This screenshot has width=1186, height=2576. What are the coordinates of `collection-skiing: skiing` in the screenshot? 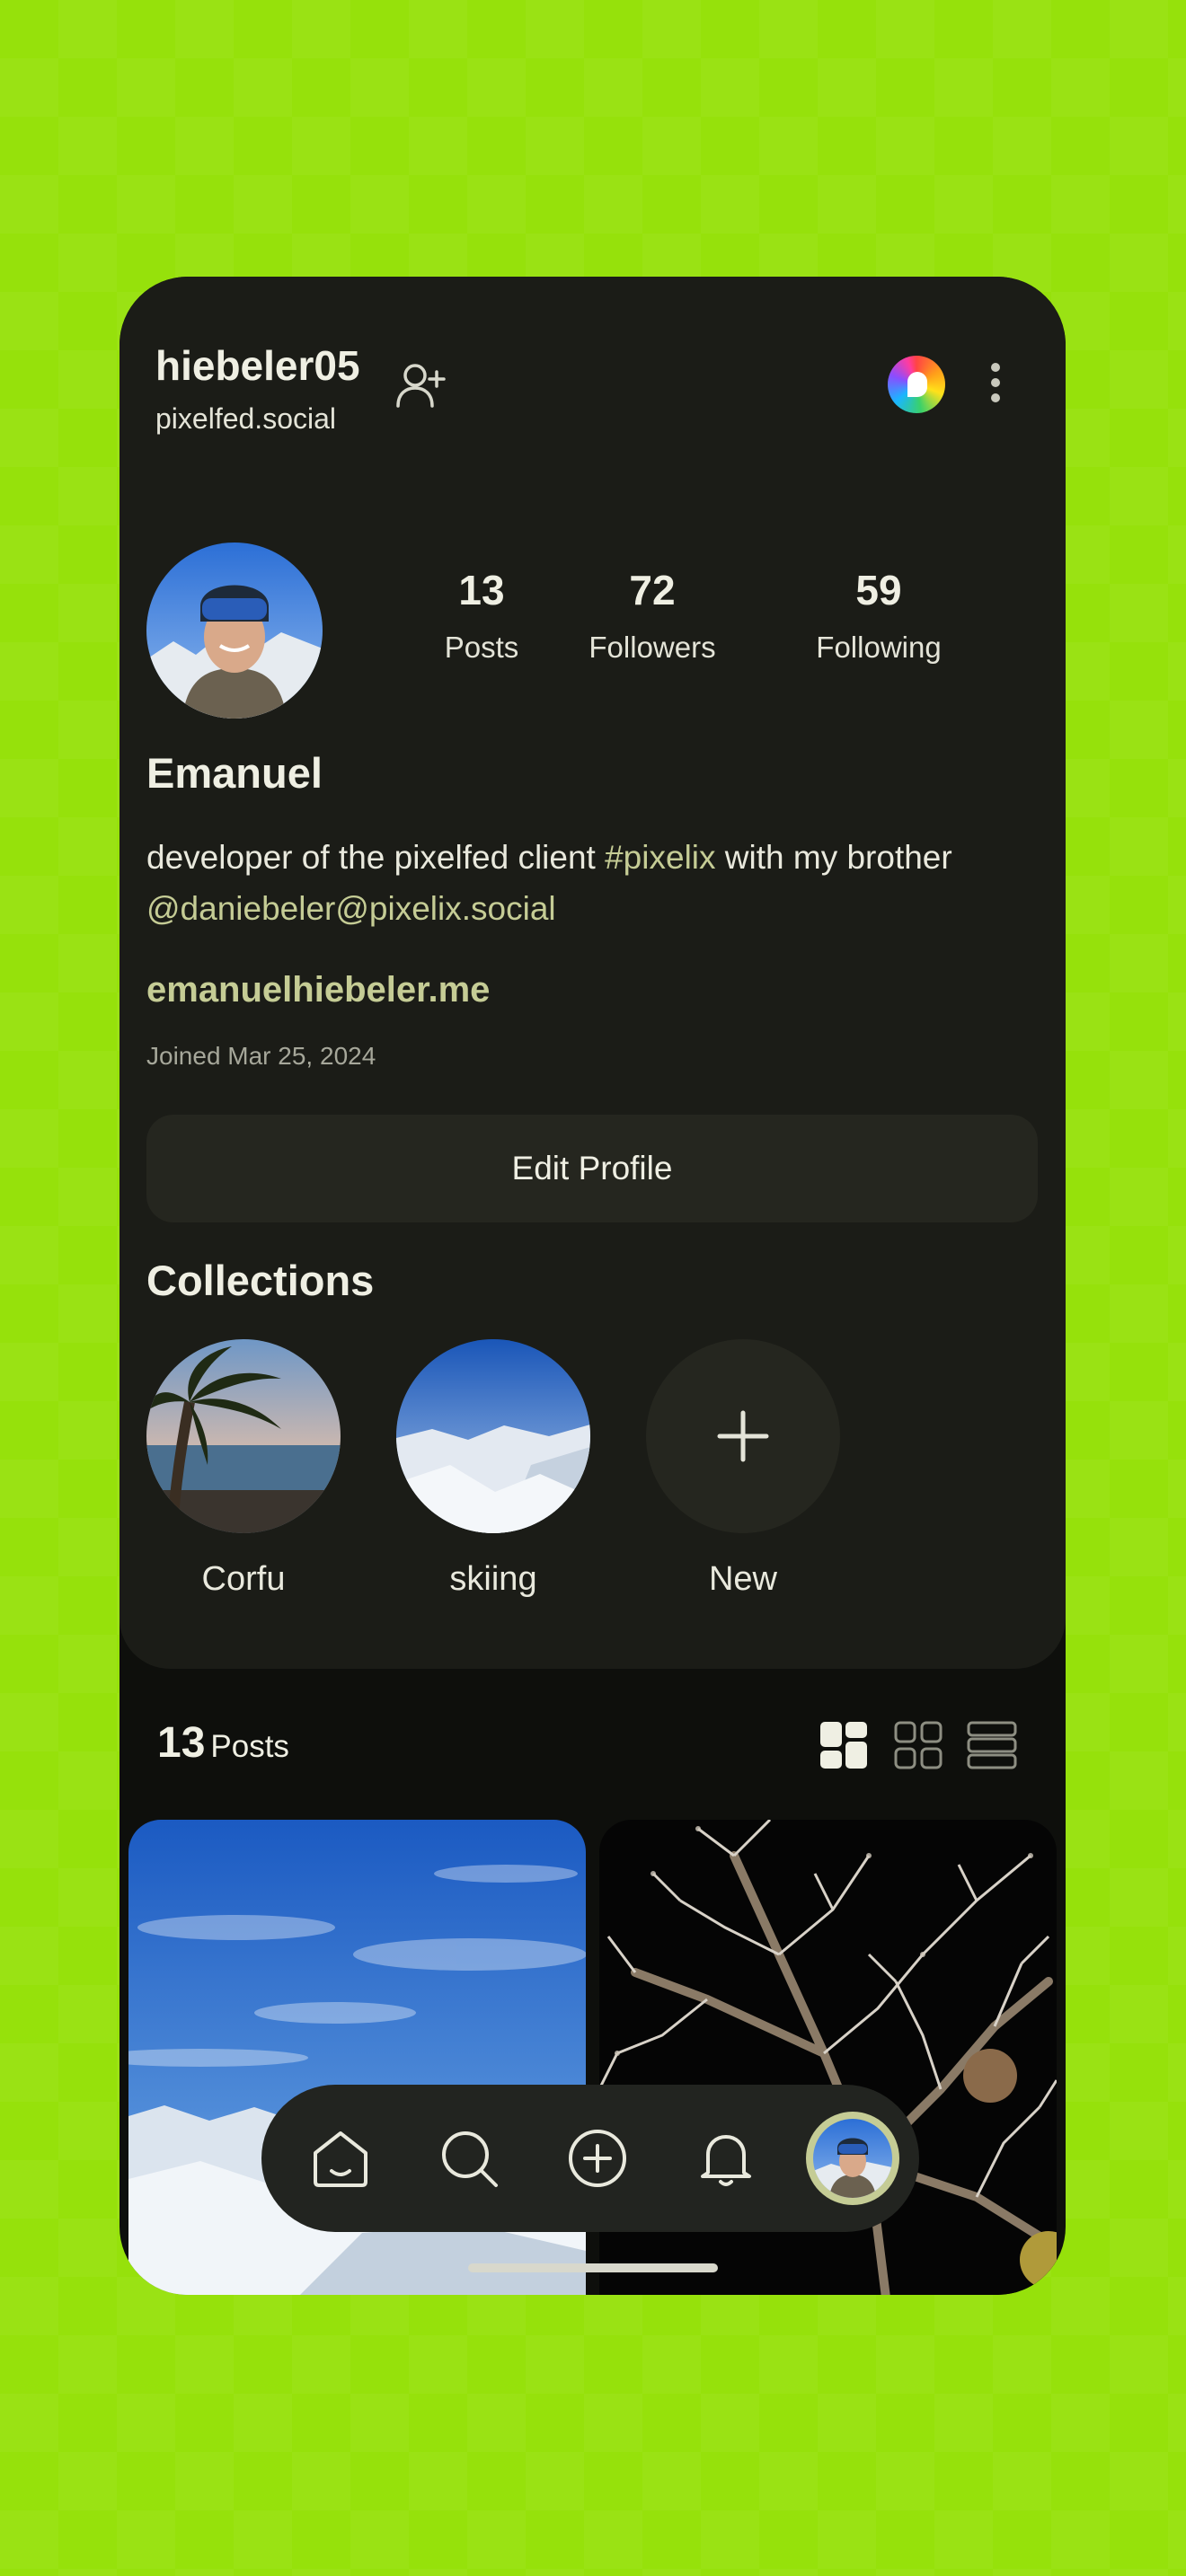 It's located at (493, 1469).